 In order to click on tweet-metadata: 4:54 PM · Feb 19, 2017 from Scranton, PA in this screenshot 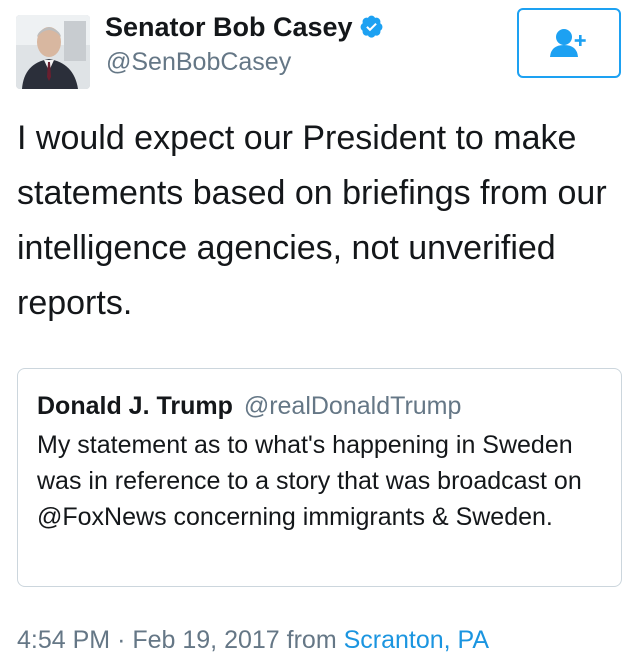, I will do `click(253, 640)`.